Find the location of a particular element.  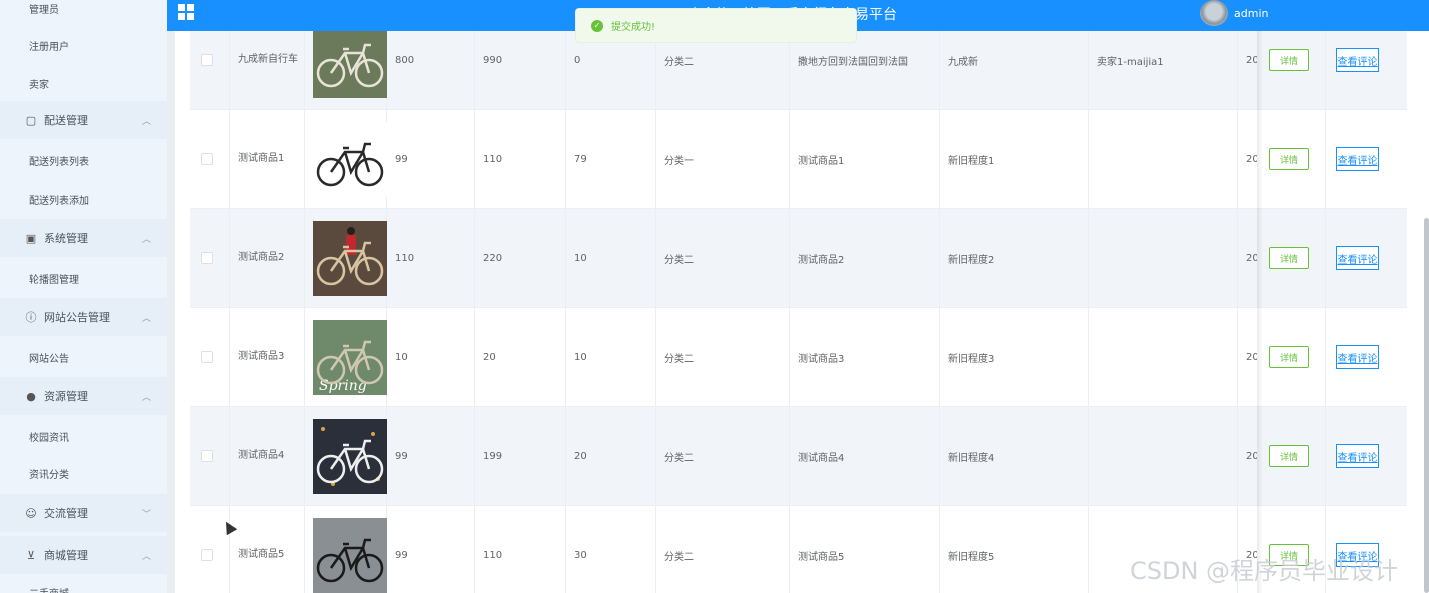

sidebar-item-label: 轮播图管理 is located at coordinates (54, 280).